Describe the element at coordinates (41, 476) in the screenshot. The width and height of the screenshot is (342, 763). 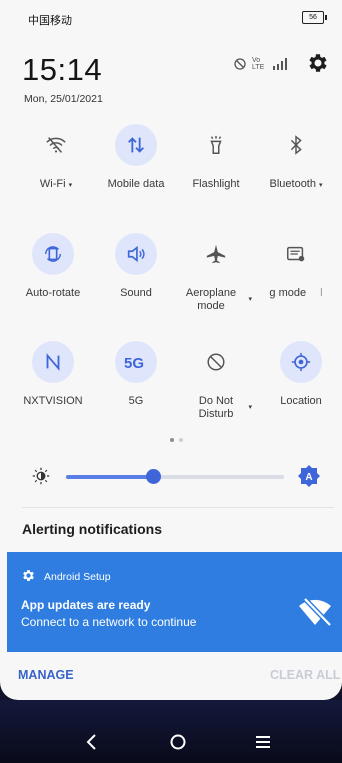
I see `brightness-icon` at that location.